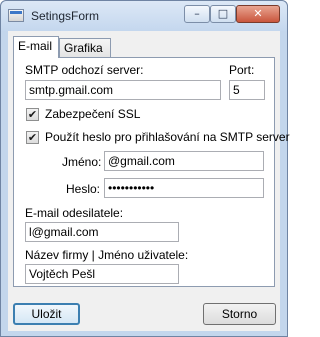 This screenshot has width=320, height=337. Describe the element at coordinates (258, 14) in the screenshot. I see `close-button: ✕` at that location.